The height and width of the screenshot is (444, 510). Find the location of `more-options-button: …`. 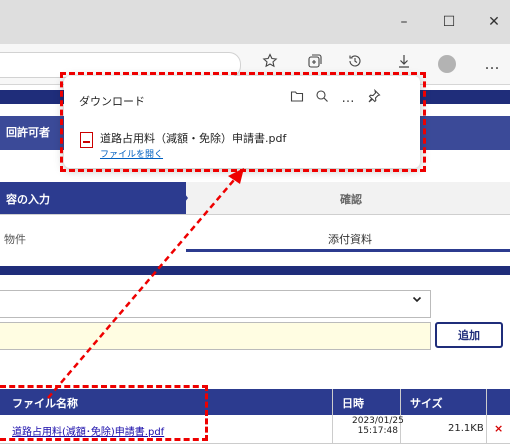

more-options-button: … is located at coordinates (492, 64).